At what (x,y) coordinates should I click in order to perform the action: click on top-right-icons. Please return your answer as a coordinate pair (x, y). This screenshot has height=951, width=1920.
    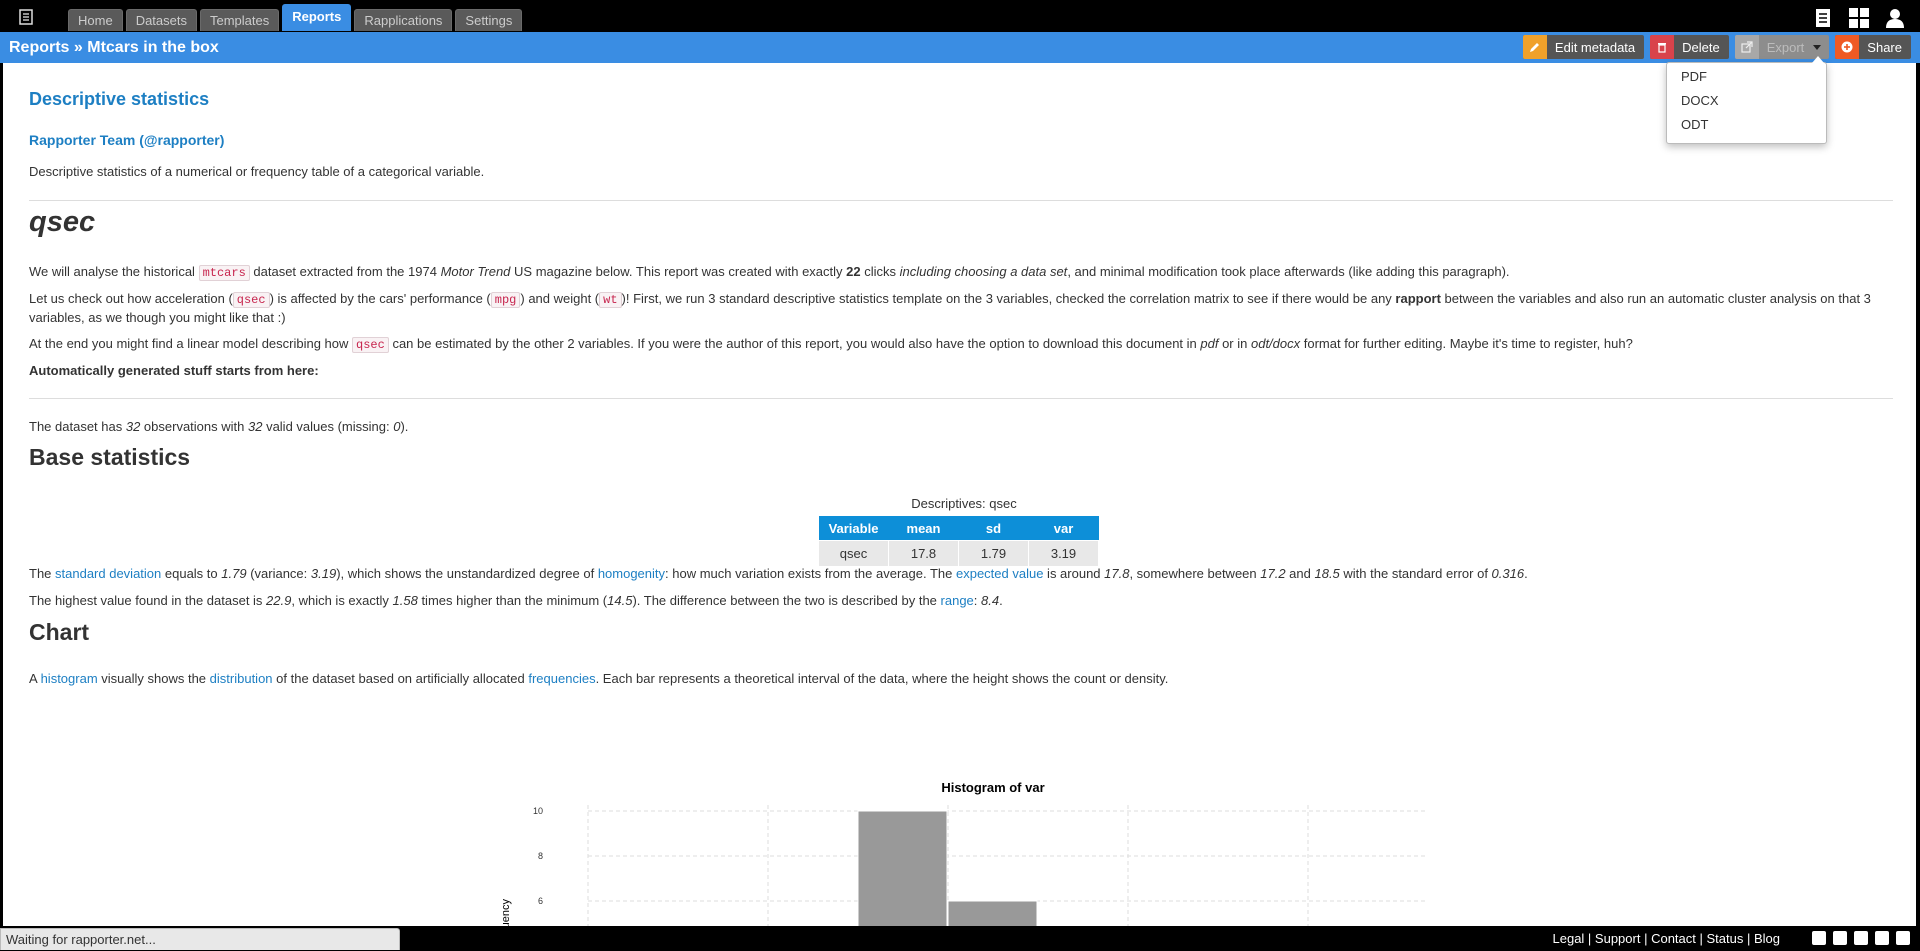
    Looking at the image, I should click on (1859, 18).